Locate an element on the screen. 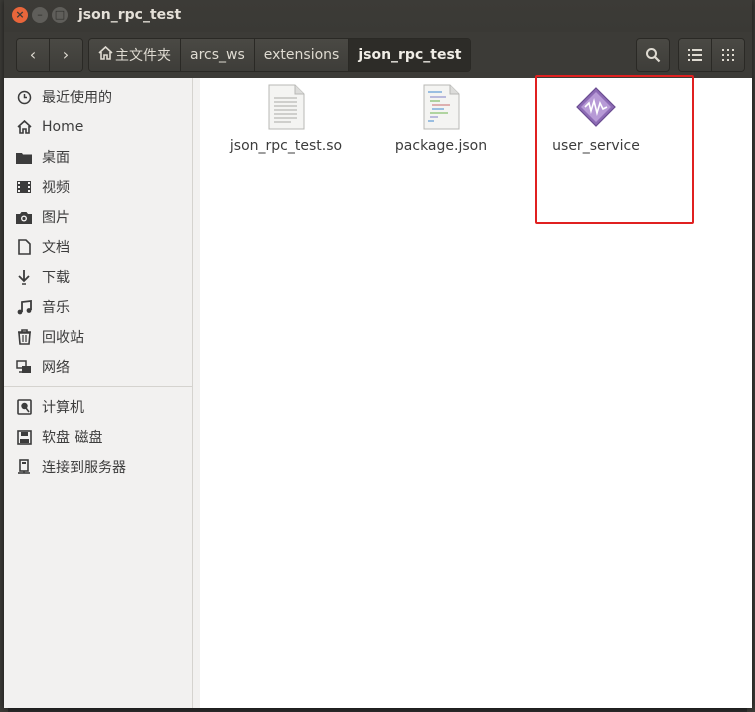 The height and width of the screenshot is (712, 755). close-window-button: × is located at coordinates (20, 15).